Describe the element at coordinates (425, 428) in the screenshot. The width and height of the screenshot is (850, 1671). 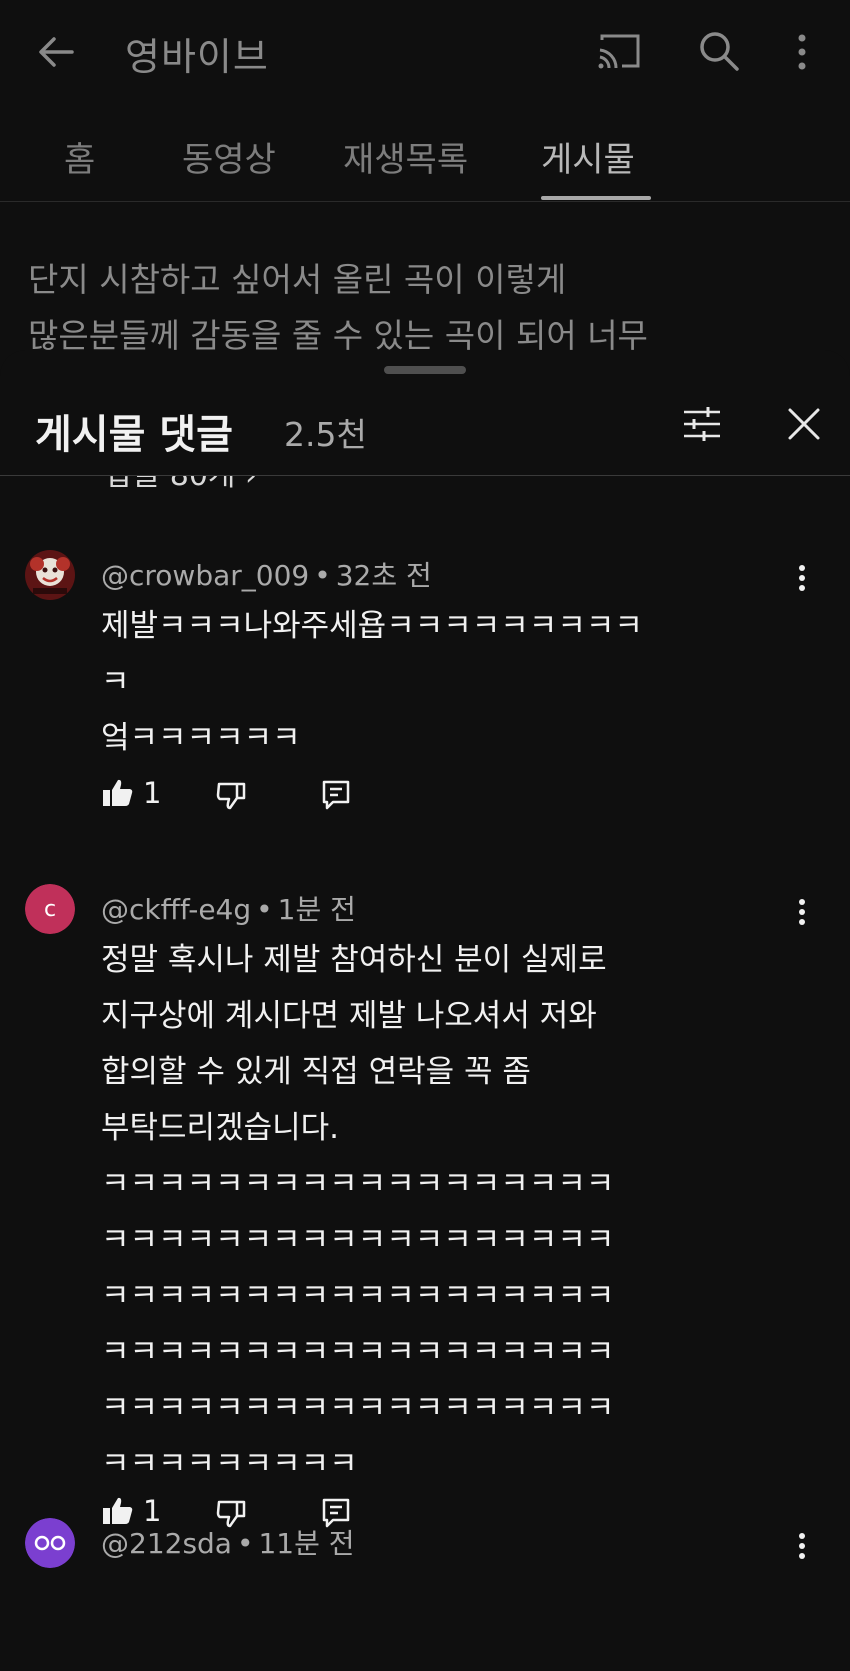
I see `sheet-header: 게시물 댓글 2.5천` at that location.